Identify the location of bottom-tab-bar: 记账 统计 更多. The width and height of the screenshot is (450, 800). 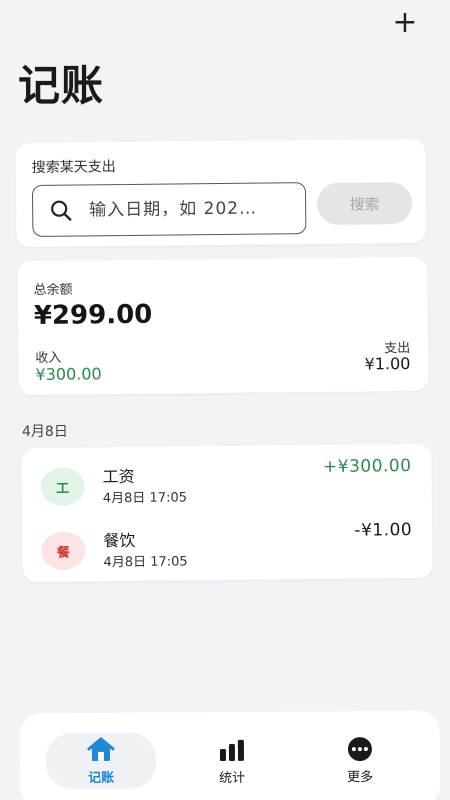
(230, 755).